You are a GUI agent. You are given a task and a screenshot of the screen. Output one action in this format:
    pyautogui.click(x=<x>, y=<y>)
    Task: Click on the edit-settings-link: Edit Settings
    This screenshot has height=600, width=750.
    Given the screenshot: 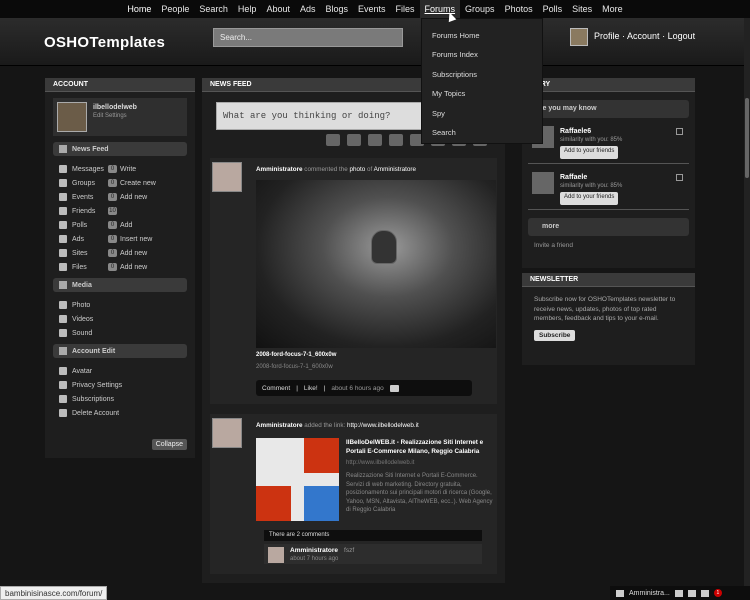 What is the action you would take?
    pyautogui.click(x=110, y=116)
    